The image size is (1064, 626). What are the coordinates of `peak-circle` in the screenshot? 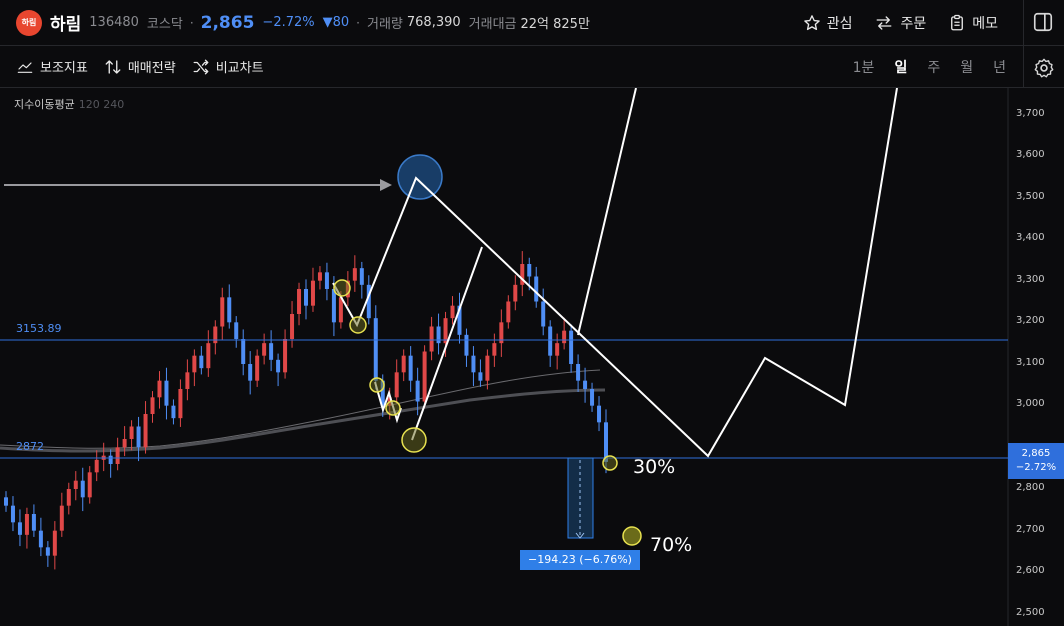 It's located at (420, 177).